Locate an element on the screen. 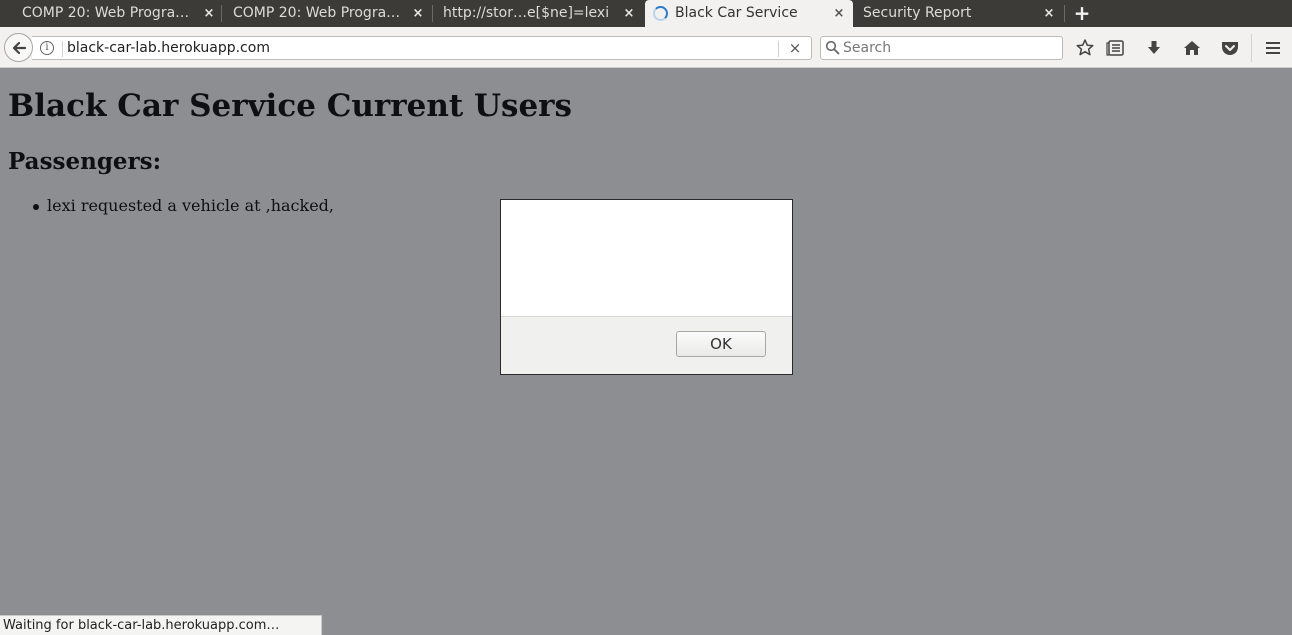 This screenshot has height=635, width=1292. back-arrow-icon is located at coordinates (19, 48).